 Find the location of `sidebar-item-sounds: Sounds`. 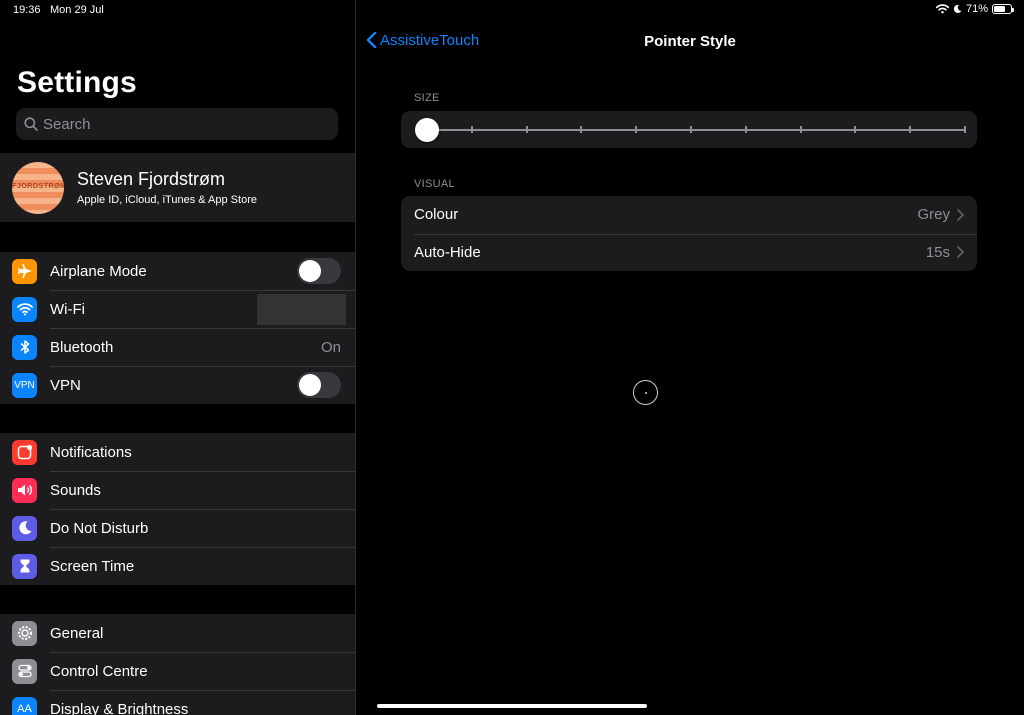

sidebar-item-sounds: Sounds is located at coordinates (177, 490).